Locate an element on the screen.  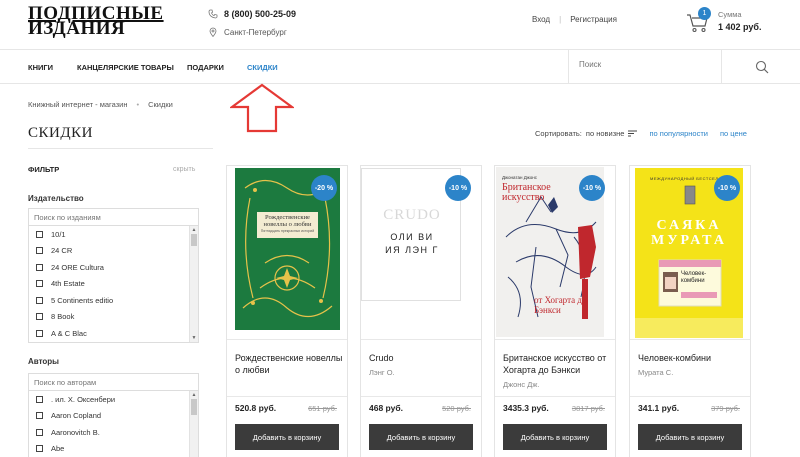
publisher-item: 24 СR is located at coordinates (113, 251).